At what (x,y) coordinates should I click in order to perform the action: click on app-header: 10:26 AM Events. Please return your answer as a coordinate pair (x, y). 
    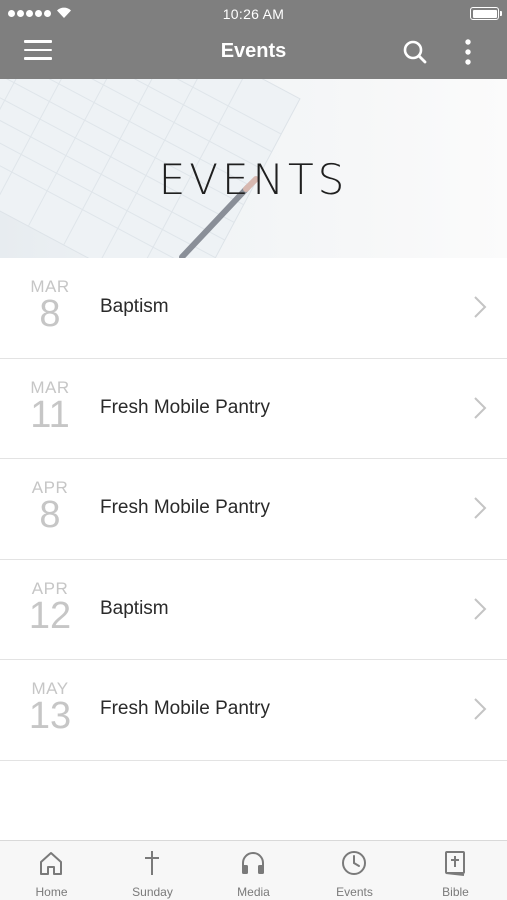
    Looking at the image, I should click on (253, 39).